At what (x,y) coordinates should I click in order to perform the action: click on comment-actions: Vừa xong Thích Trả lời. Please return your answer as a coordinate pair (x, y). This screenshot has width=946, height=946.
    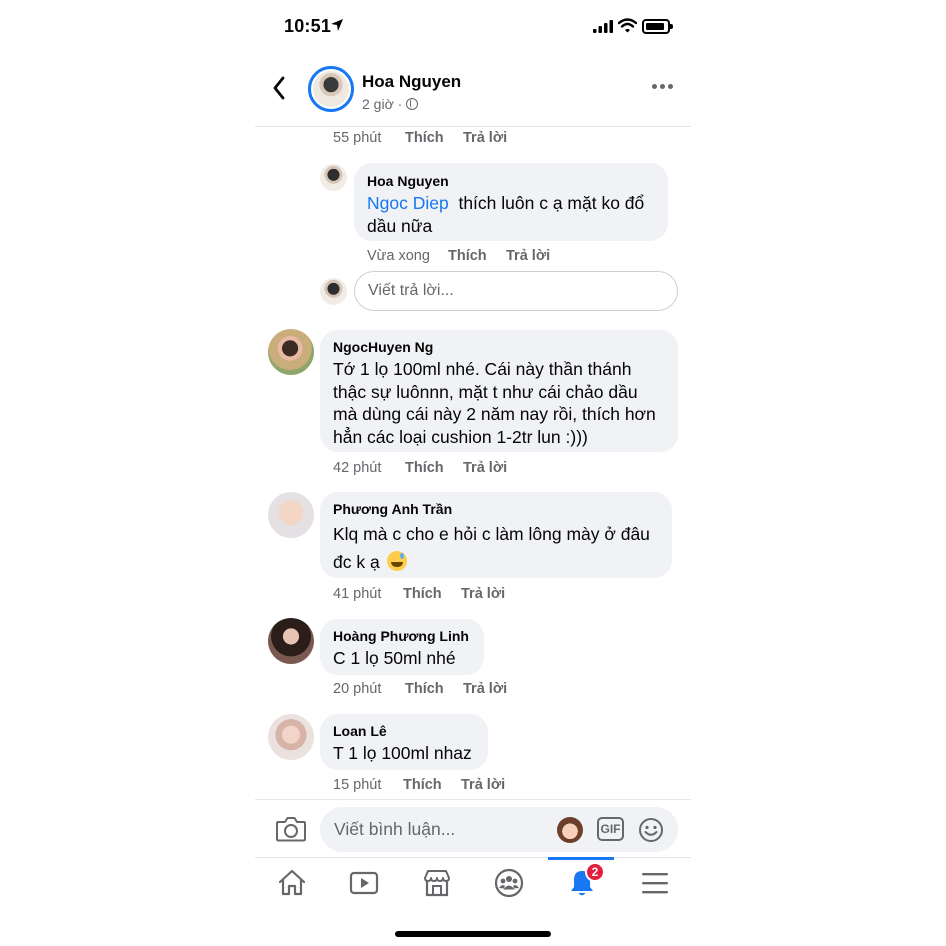
    Looking at the image, I should click on (458, 256).